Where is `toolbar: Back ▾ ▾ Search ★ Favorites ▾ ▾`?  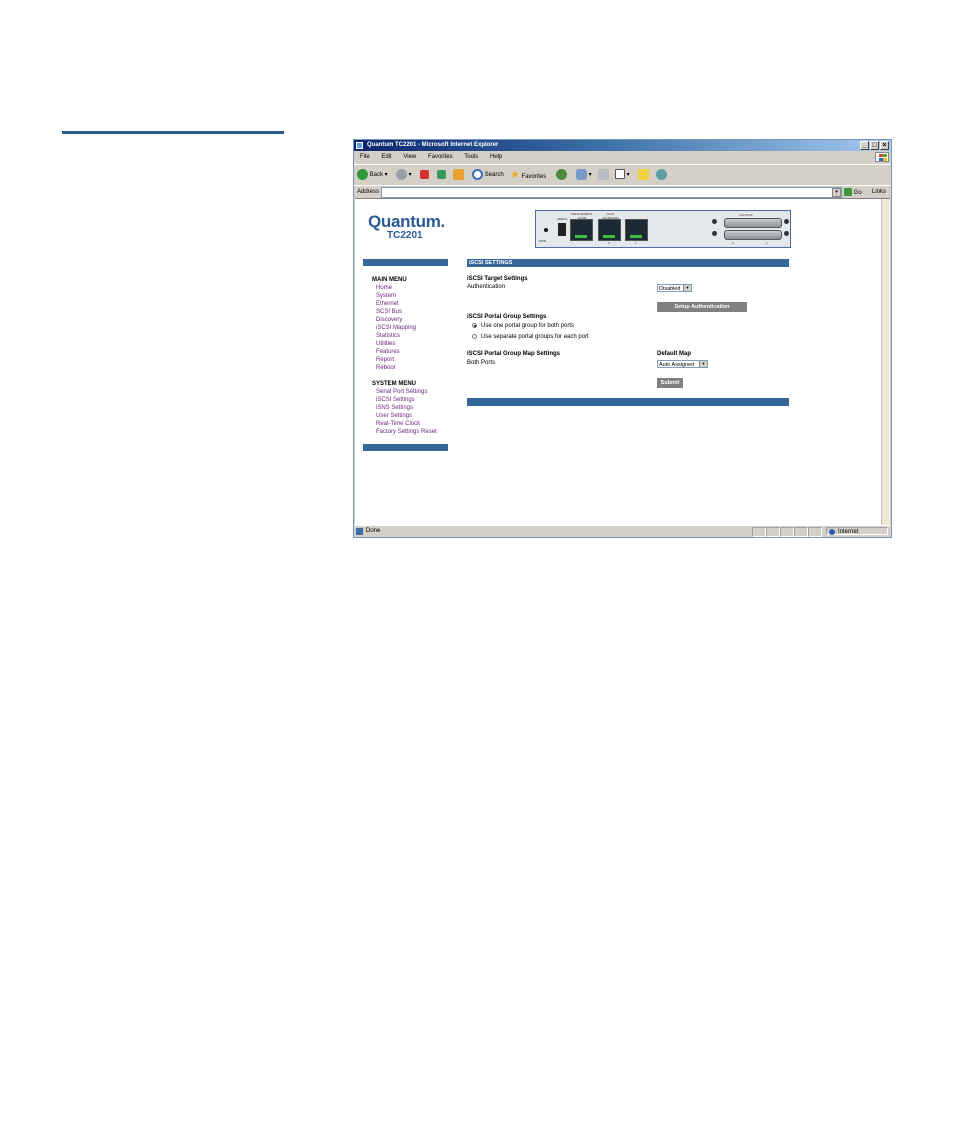
toolbar: Back ▾ ▾ Search ★ Favorites ▾ ▾ is located at coordinates (622, 174).